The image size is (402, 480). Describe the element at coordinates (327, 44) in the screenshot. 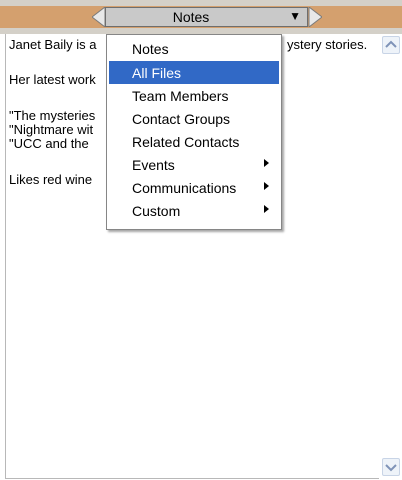

I see `note-line-1-end: ystery stories.` at that location.